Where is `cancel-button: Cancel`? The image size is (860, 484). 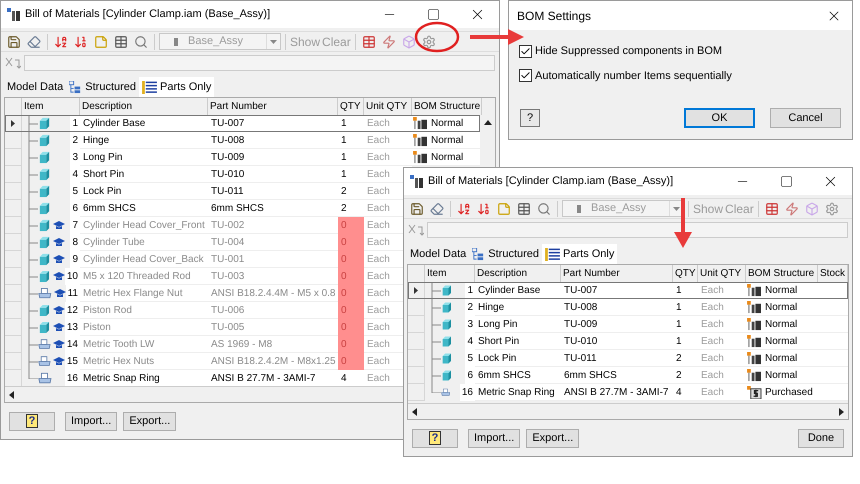
cancel-button: Cancel is located at coordinates (805, 118).